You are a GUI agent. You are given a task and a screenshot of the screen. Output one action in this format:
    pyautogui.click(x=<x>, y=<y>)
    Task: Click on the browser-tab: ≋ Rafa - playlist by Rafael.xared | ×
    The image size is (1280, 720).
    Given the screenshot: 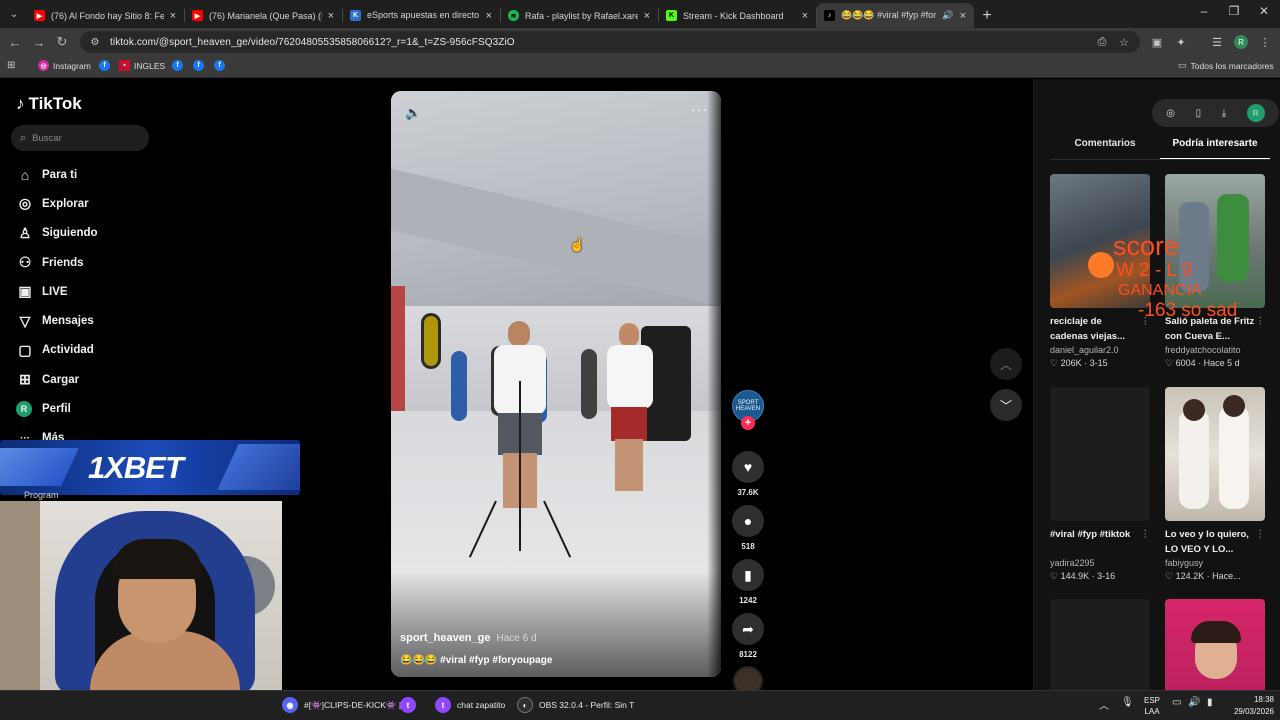 What is the action you would take?
    pyautogui.click(x=579, y=15)
    